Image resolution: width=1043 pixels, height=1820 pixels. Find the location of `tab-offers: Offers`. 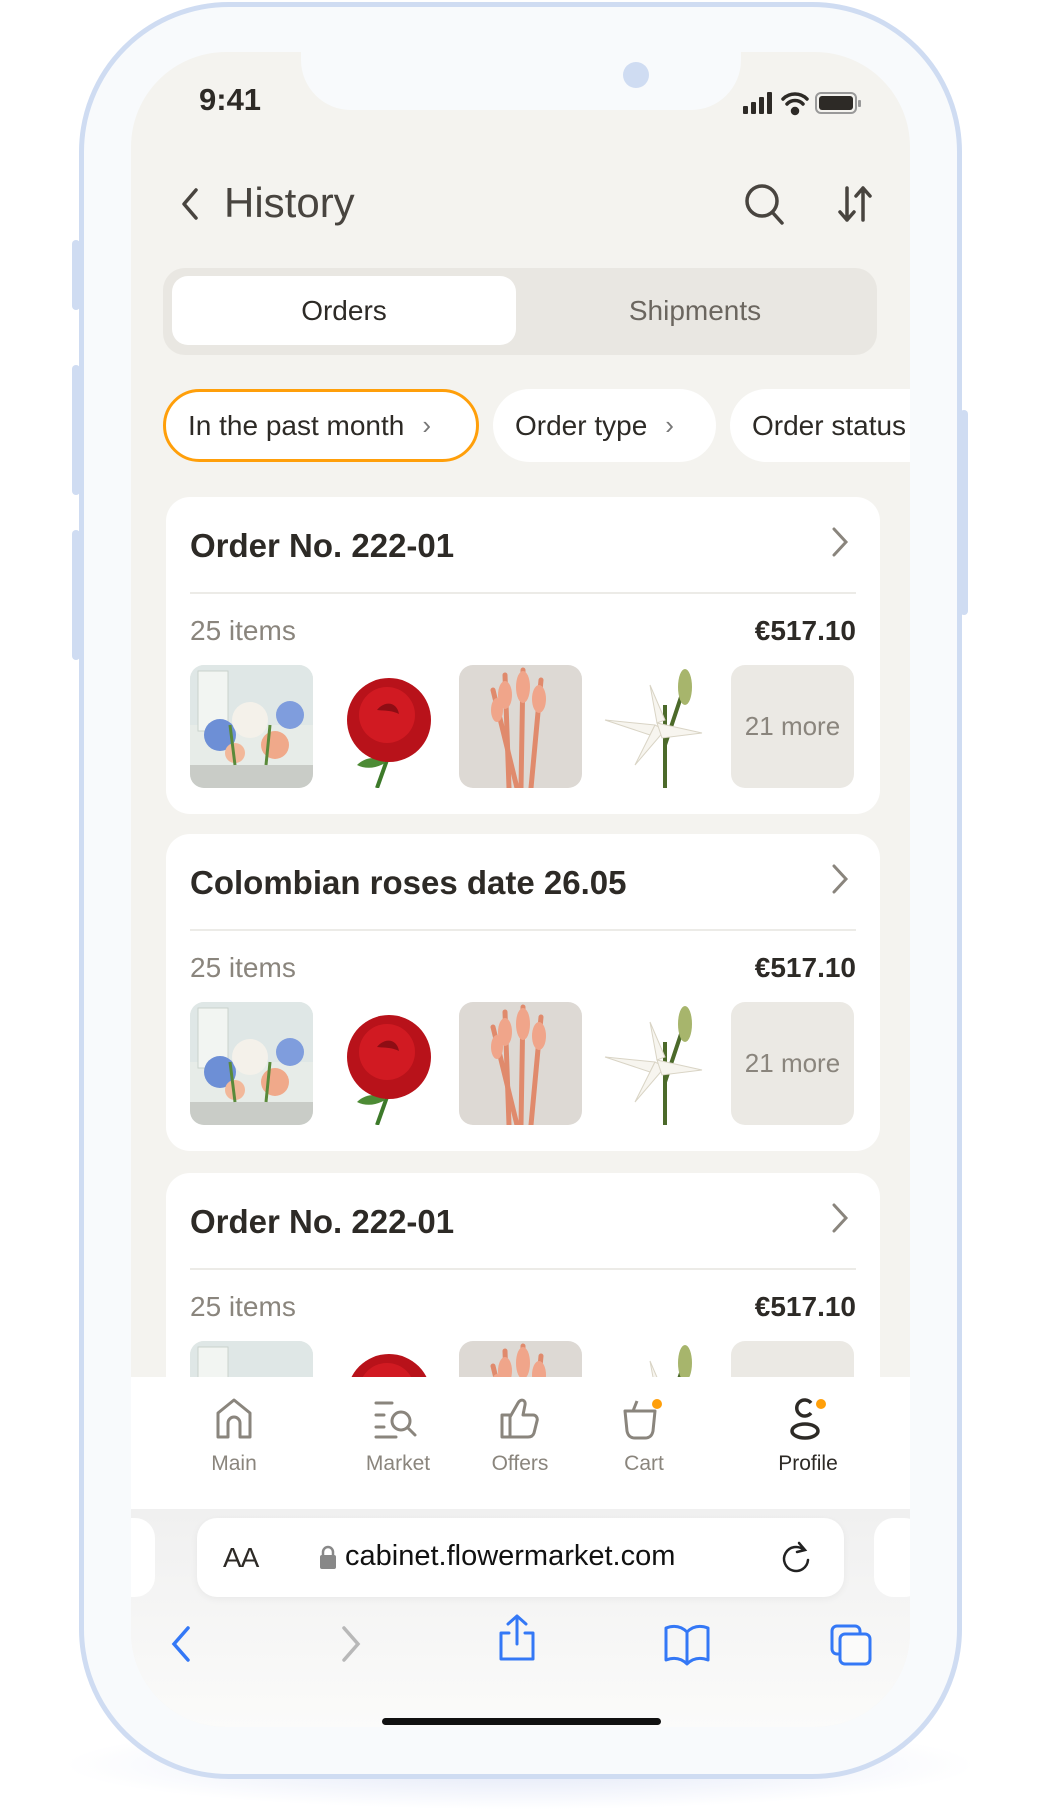

tab-offers: Offers is located at coordinates (520, 1435).